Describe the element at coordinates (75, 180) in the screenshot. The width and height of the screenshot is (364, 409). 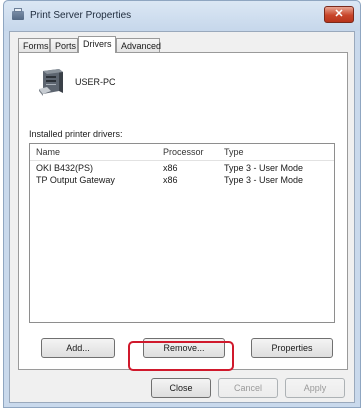
I see `driver-name: TP Output Gateway` at that location.